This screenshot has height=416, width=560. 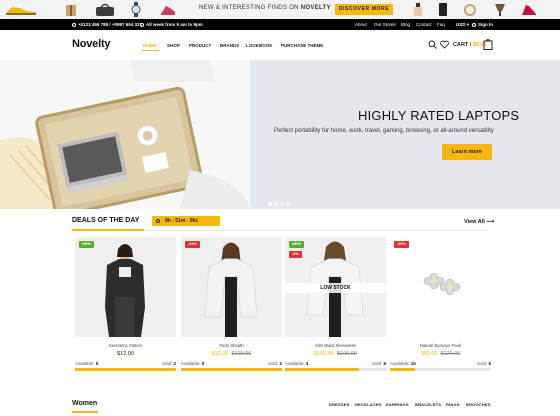 I want to click on sold-count: Sold: 8, so click(x=379, y=363).